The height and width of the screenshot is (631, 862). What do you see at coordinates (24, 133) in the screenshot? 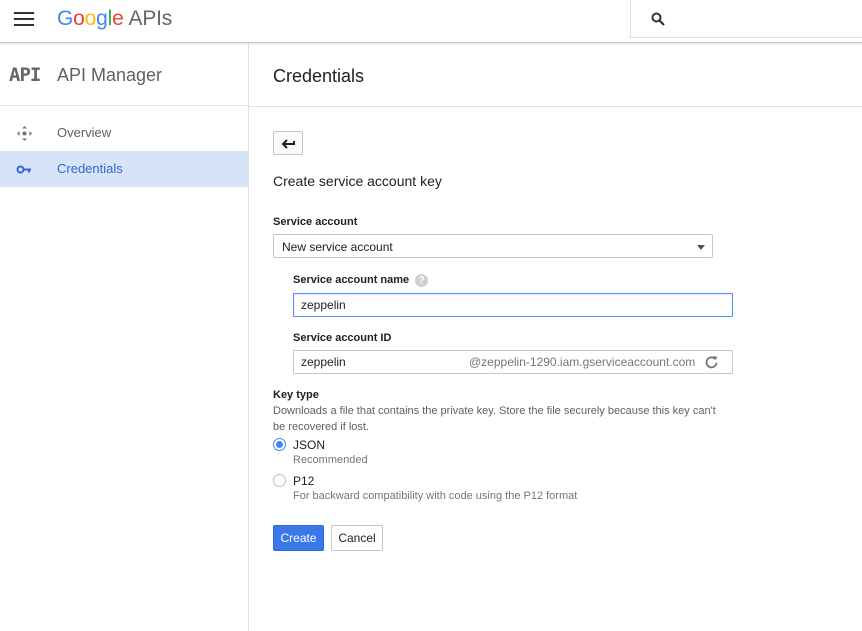
I see `overview-icon` at bounding box center [24, 133].